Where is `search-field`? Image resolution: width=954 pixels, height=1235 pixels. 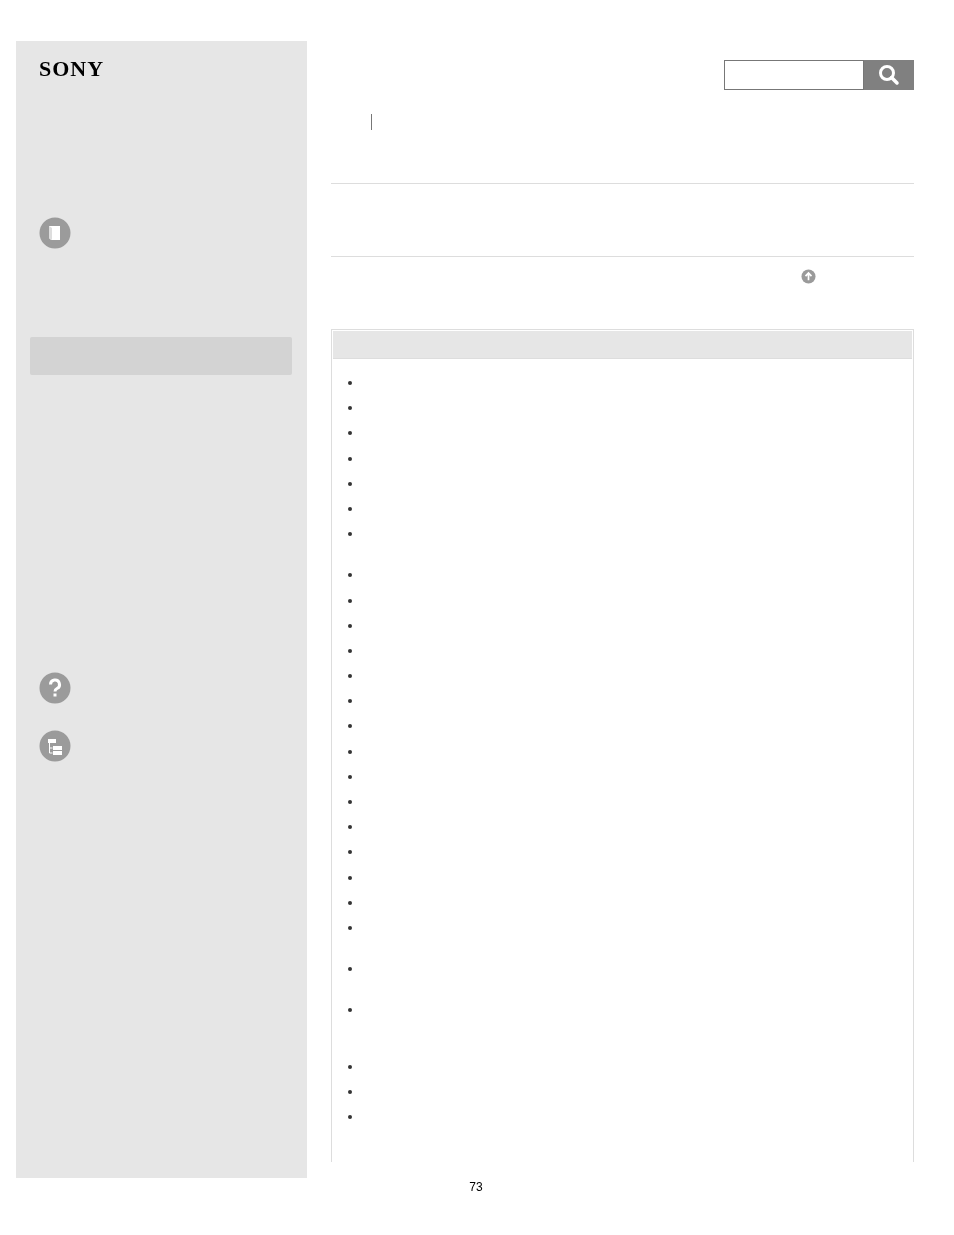 search-field is located at coordinates (794, 75).